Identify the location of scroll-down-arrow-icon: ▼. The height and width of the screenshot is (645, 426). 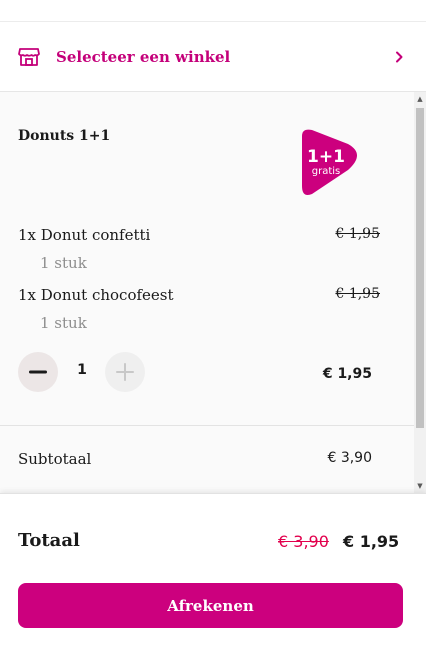
(420, 486).